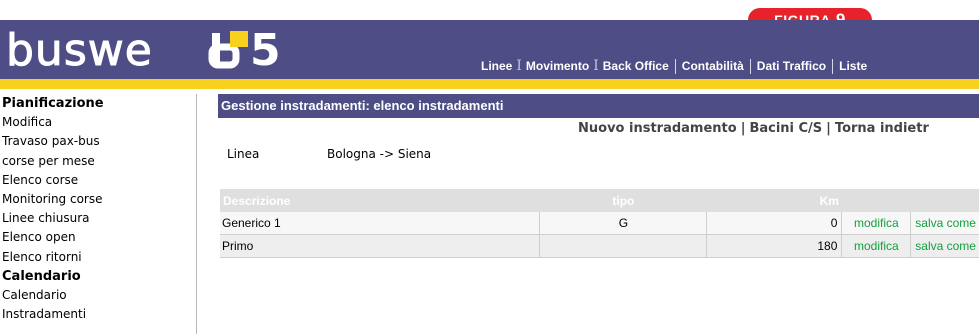 The height and width of the screenshot is (334, 979). What do you see at coordinates (239, 39) in the screenshot?
I see `logo-yellow-block` at bounding box center [239, 39].